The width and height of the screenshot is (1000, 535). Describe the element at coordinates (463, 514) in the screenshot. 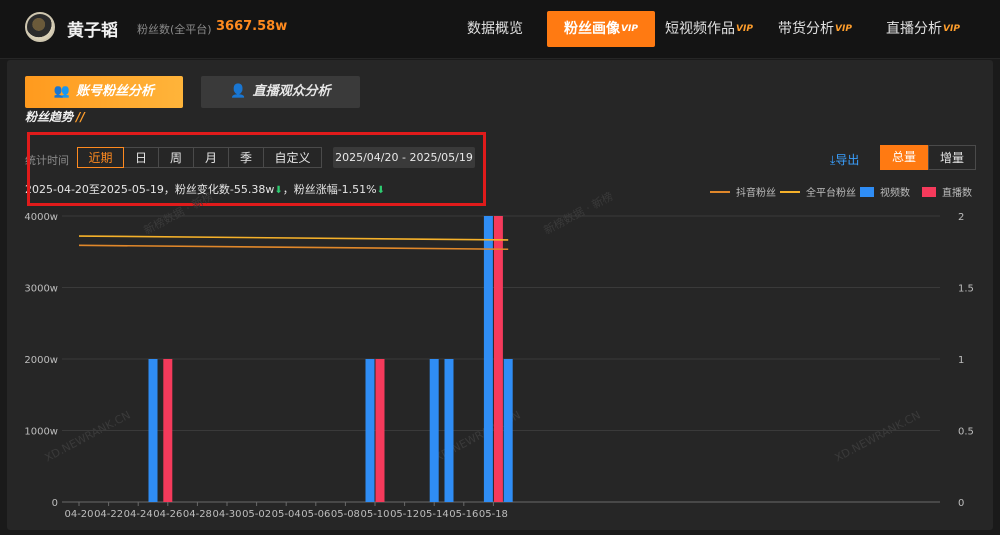

I see `x-tick-label: 05-16` at that location.